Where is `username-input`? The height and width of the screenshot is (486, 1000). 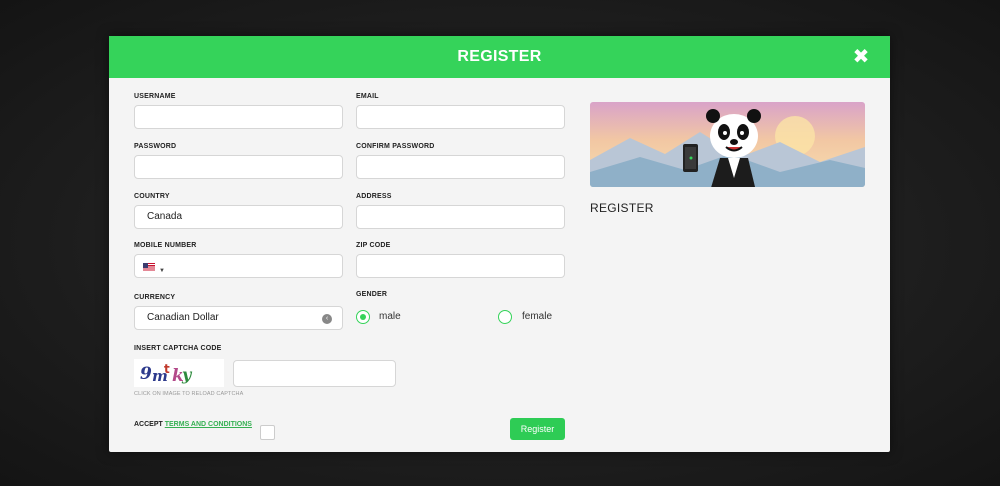 username-input is located at coordinates (238, 117).